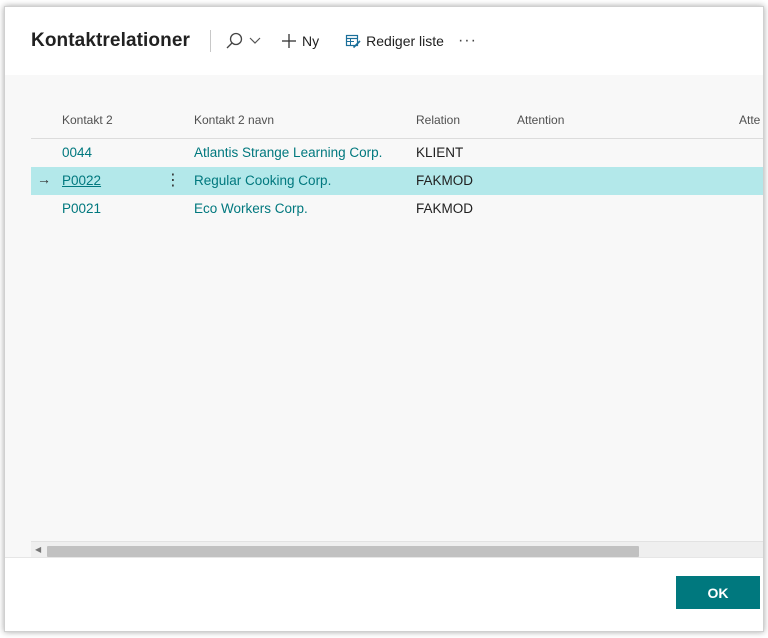 This screenshot has height=638, width=768. What do you see at coordinates (440, 152) in the screenshot?
I see `relation-cell: KLIENT` at bounding box center [440, 152].